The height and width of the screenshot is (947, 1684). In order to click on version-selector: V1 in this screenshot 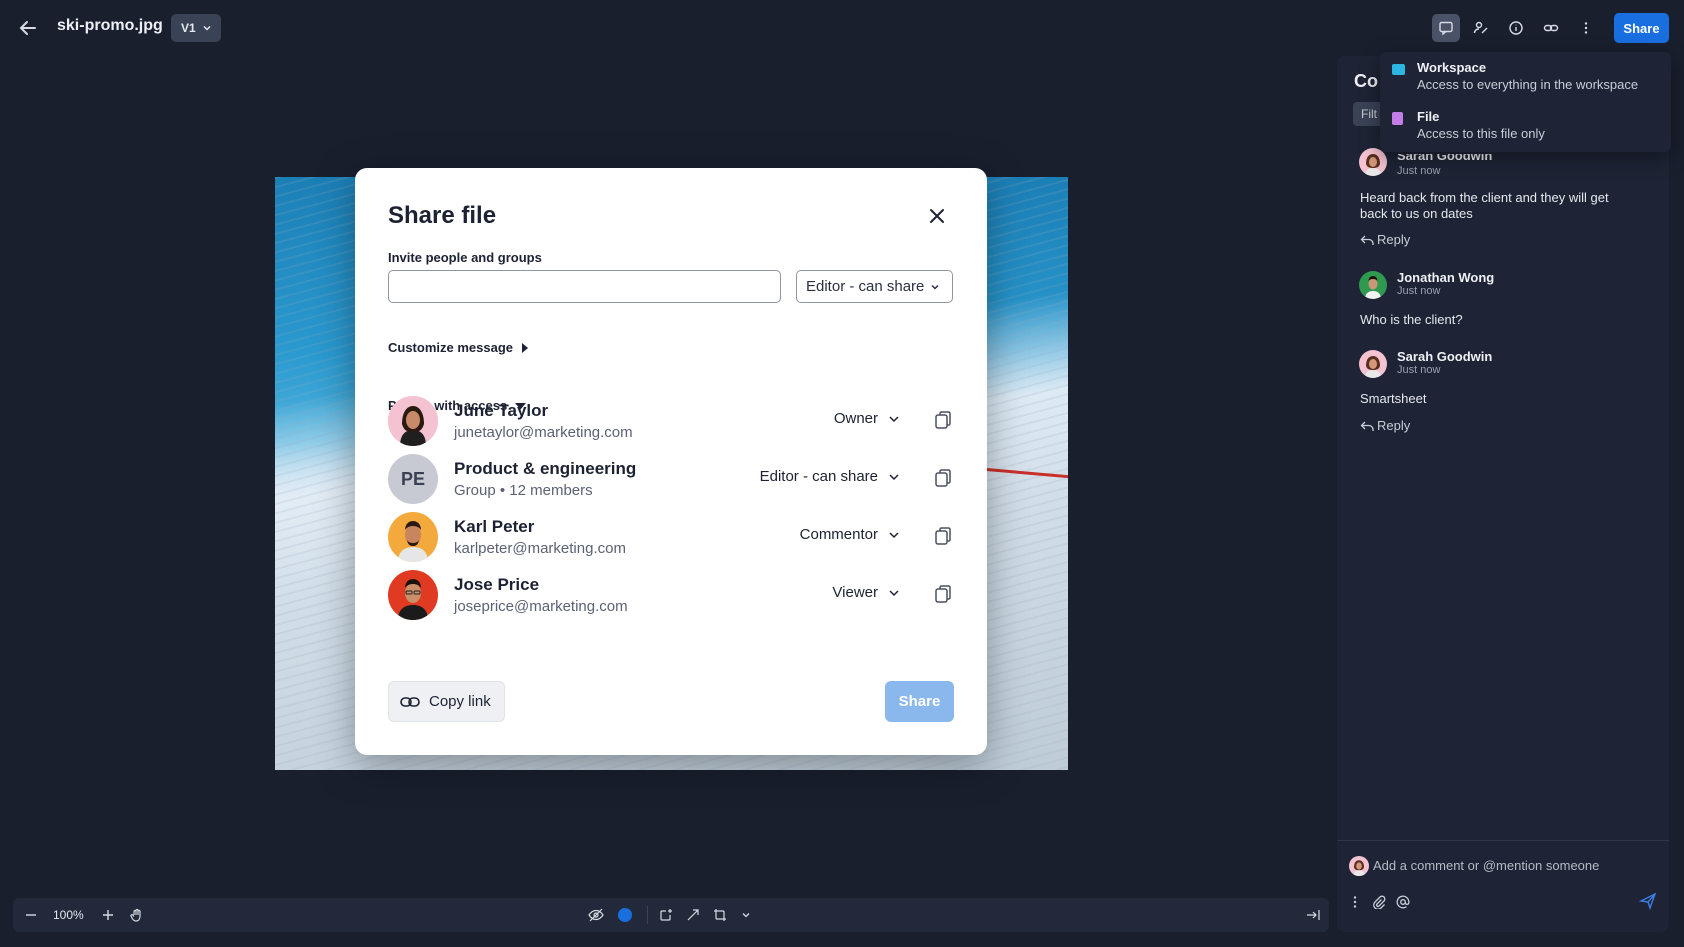, I will do `click(196, 28)`.